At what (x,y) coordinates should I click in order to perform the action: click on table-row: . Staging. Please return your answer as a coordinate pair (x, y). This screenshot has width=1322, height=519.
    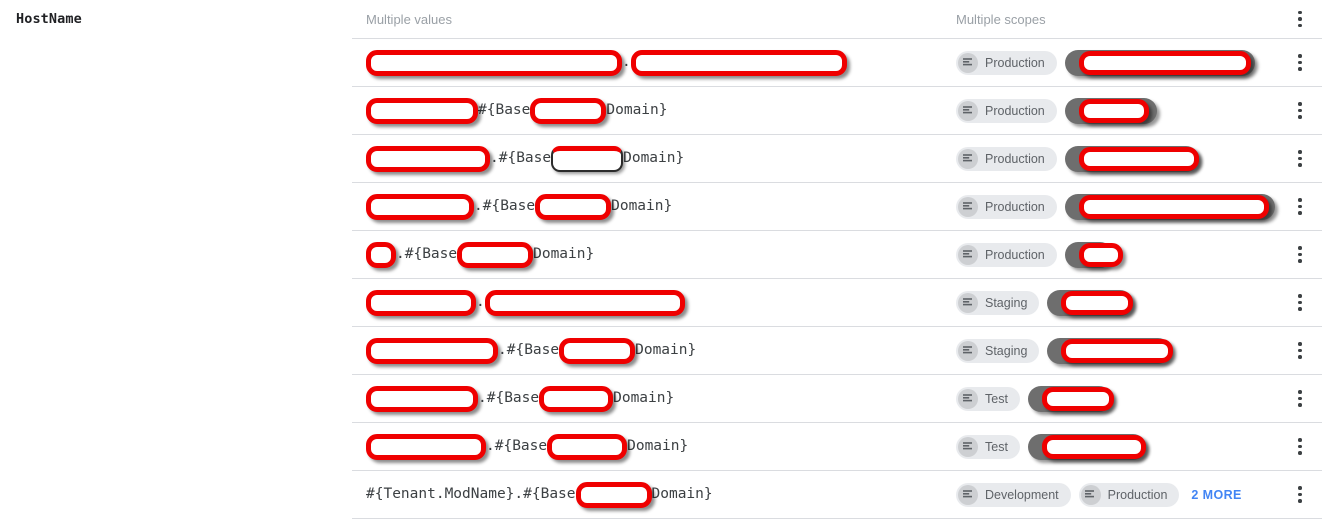
    Looking at the image, I should click on (837, 303).